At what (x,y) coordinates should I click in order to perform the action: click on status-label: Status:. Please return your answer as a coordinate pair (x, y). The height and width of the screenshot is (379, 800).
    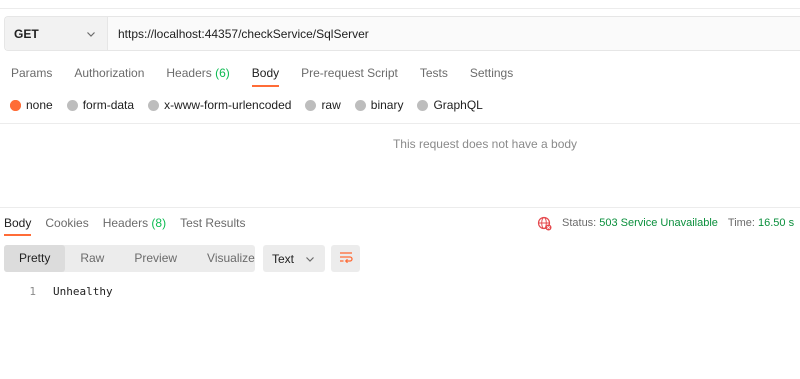
    Looking at the image, I should click on (579, 223).